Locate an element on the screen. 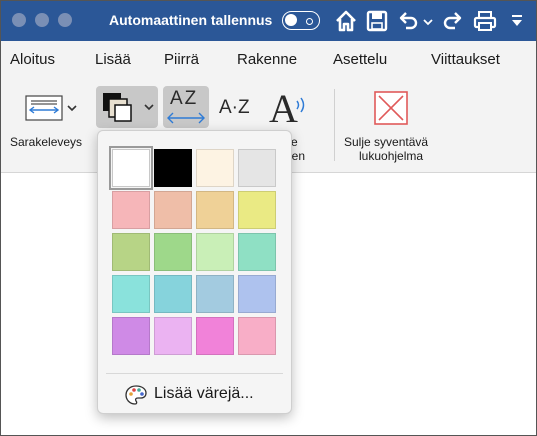 This screenshot has width=537, height=436. minimize-window-button is located at coordinates (42, 20).